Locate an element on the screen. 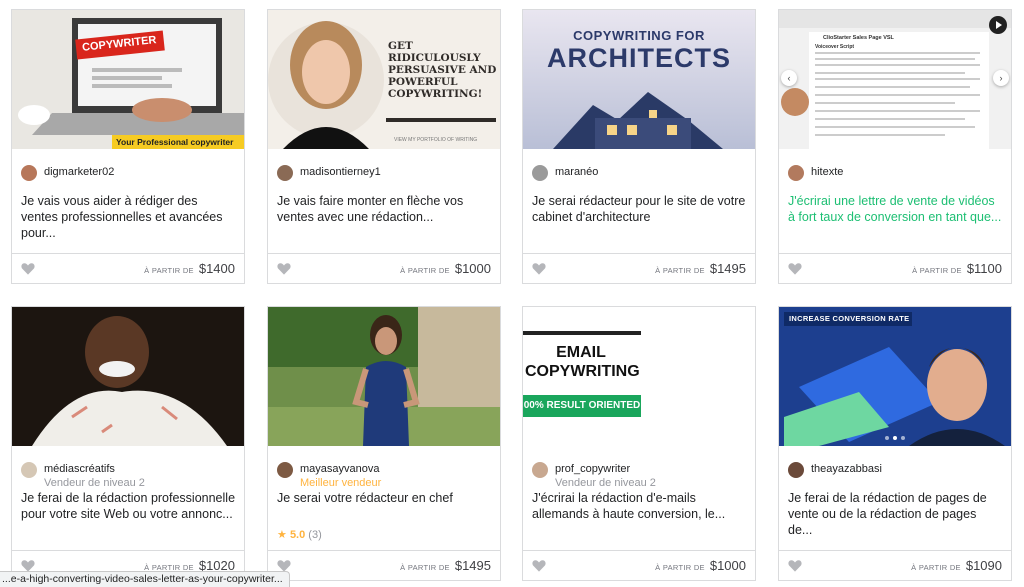 The height and width of the screenshot is (587, 1024). seller-info: maranéo is located at coordinates (565, 171).